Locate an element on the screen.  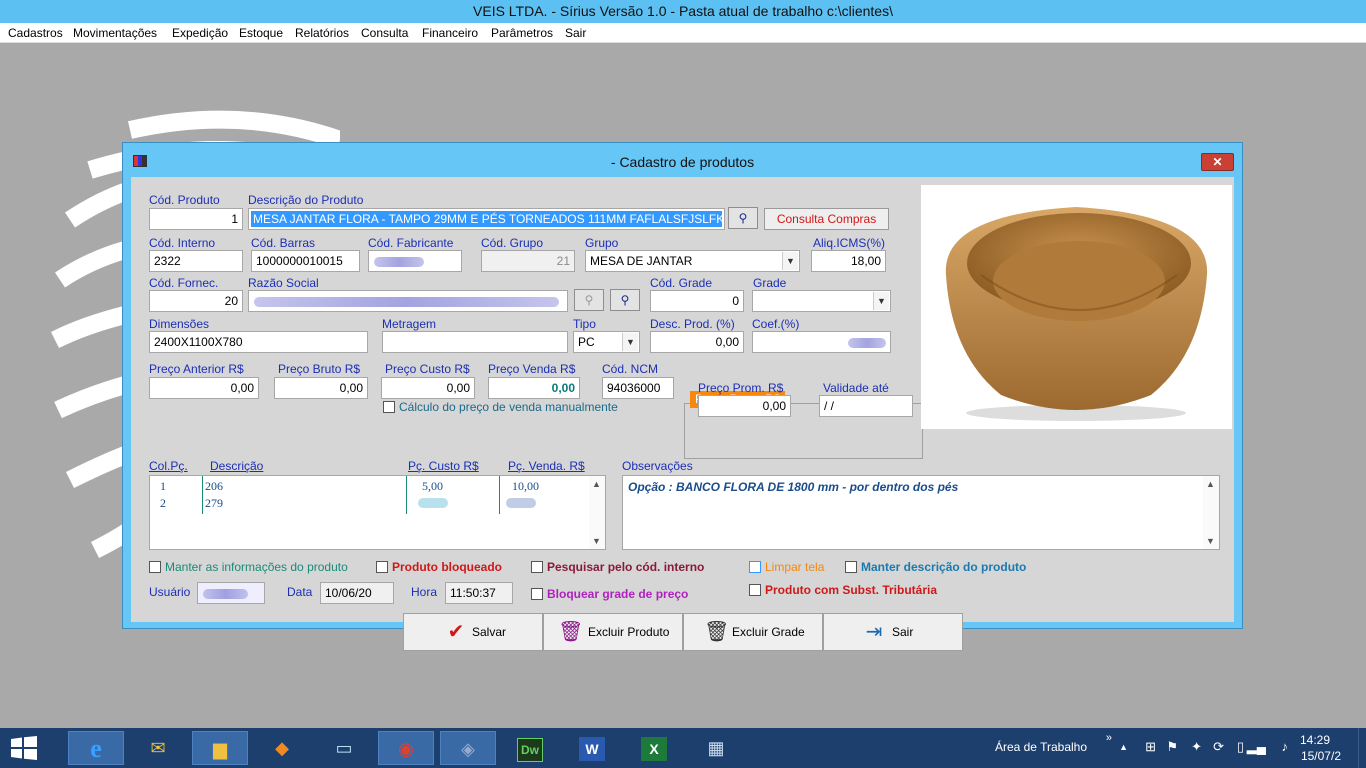
grid-header-custo: Pç. Custo R$ is located at coordinates (443, 466).